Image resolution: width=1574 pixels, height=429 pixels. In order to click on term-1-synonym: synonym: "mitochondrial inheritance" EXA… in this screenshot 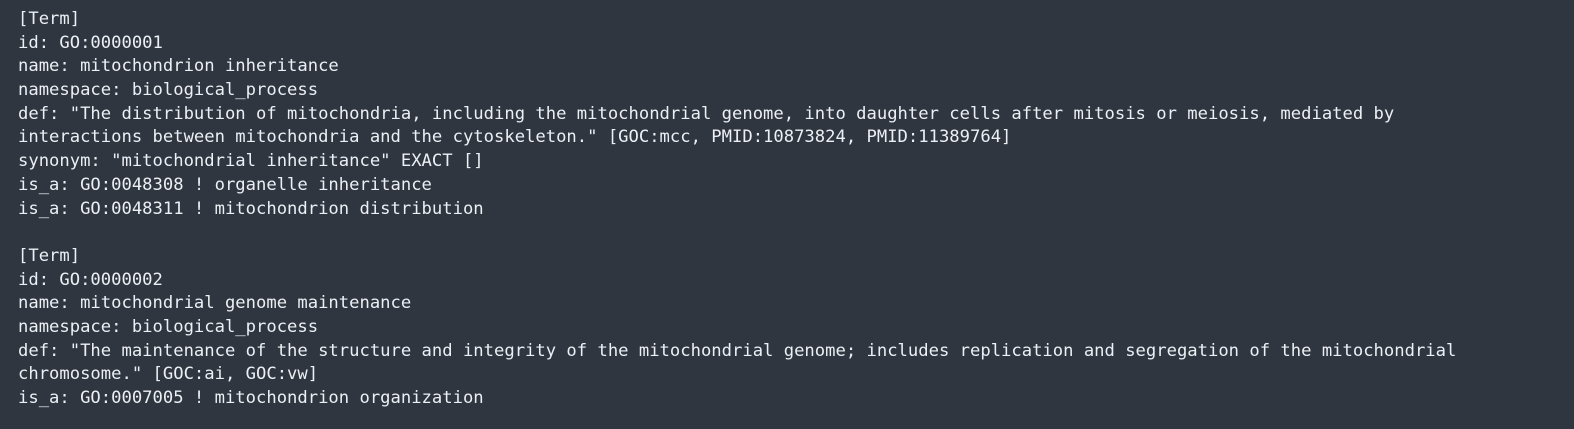, I will do `click(251, 161)`.